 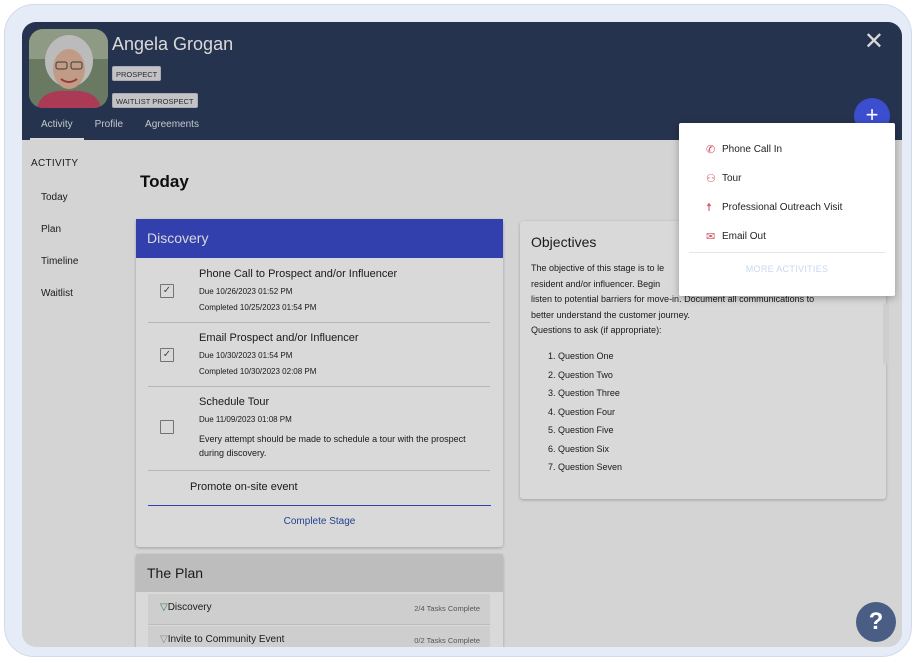 What do you see at coordinates (787, 269) in the screenshot?
I see `more-activities-button: MORE ACTIVITIES` at bounding box center [787, 269].